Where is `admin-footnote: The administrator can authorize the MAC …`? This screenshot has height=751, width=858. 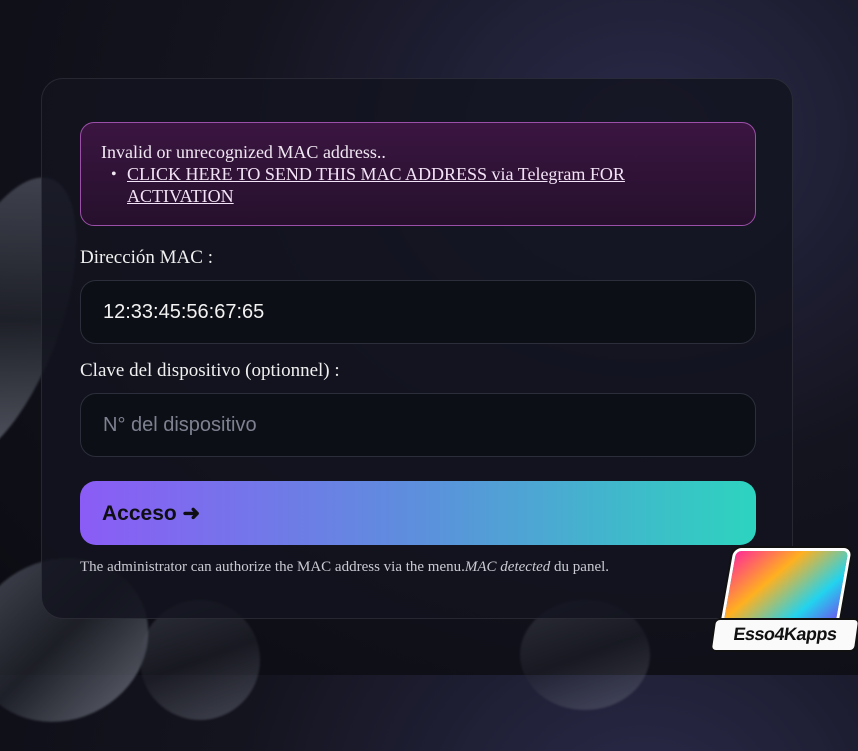 admin-footnote: The administrator can authorize the MAC … is located at coordinates (344, 567).